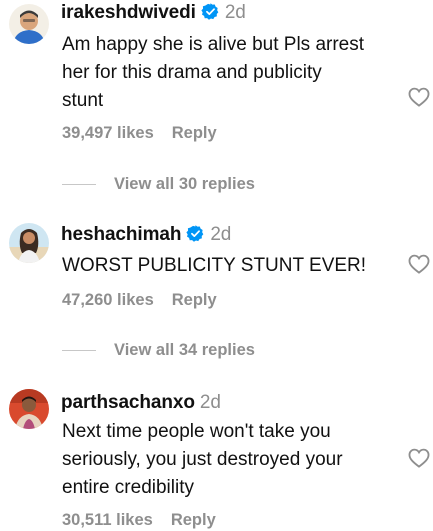  I want to click on username-text: parthsachanxo, so click(128, 402).